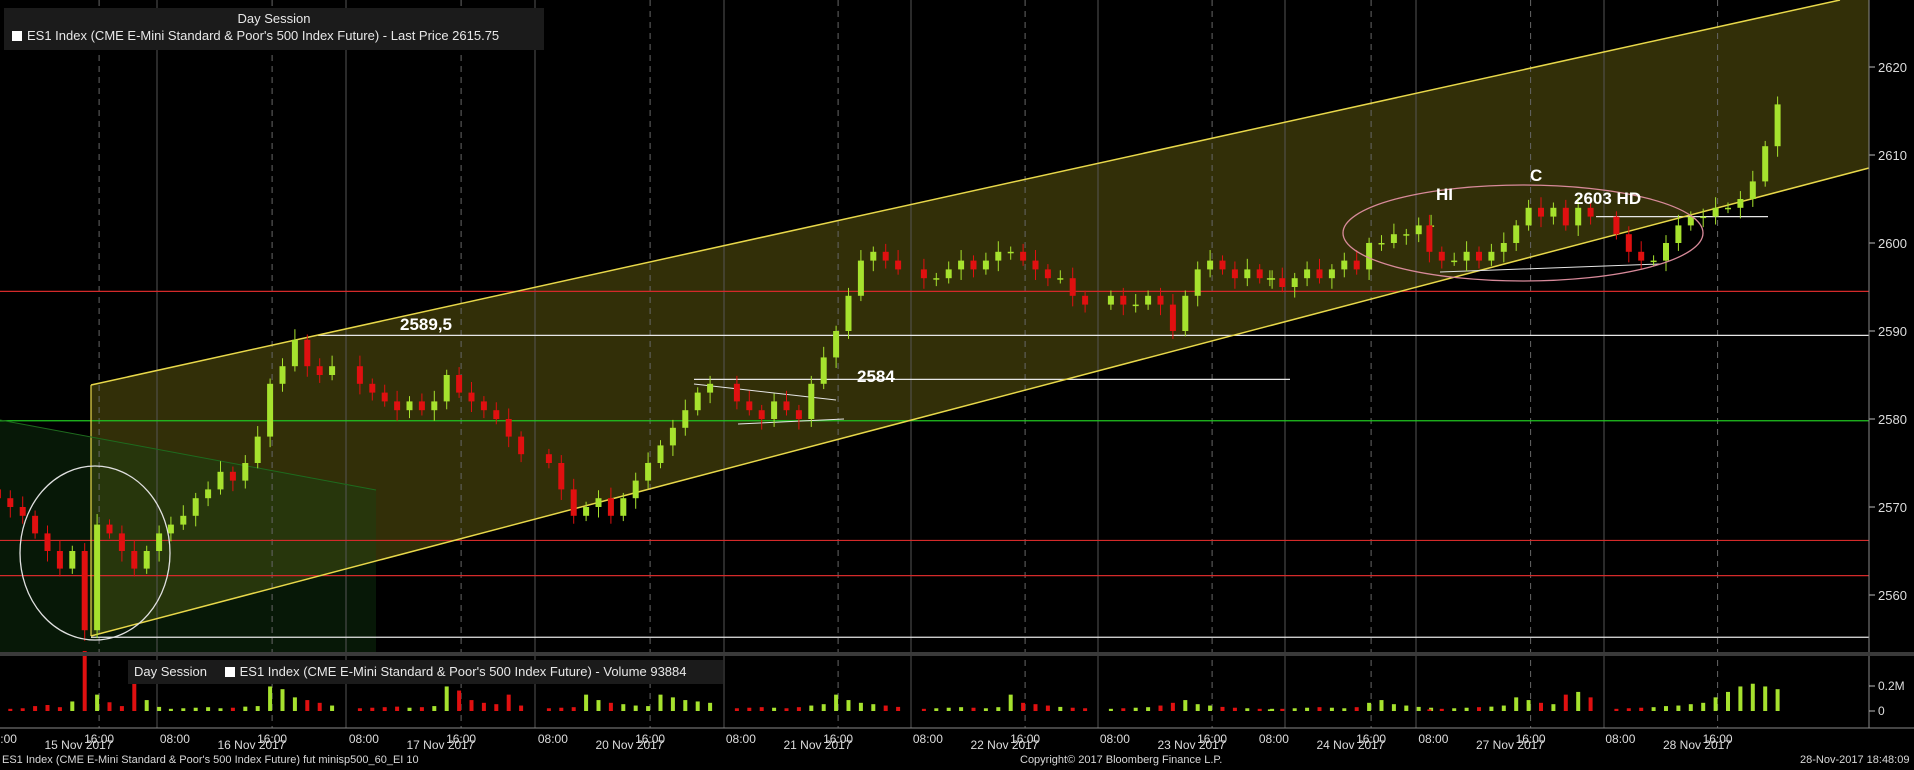 The width and height of the screenshot is (1914, 770). I want to click on x-axis-date-label: 16 Nov 2017, so click(251, 745).